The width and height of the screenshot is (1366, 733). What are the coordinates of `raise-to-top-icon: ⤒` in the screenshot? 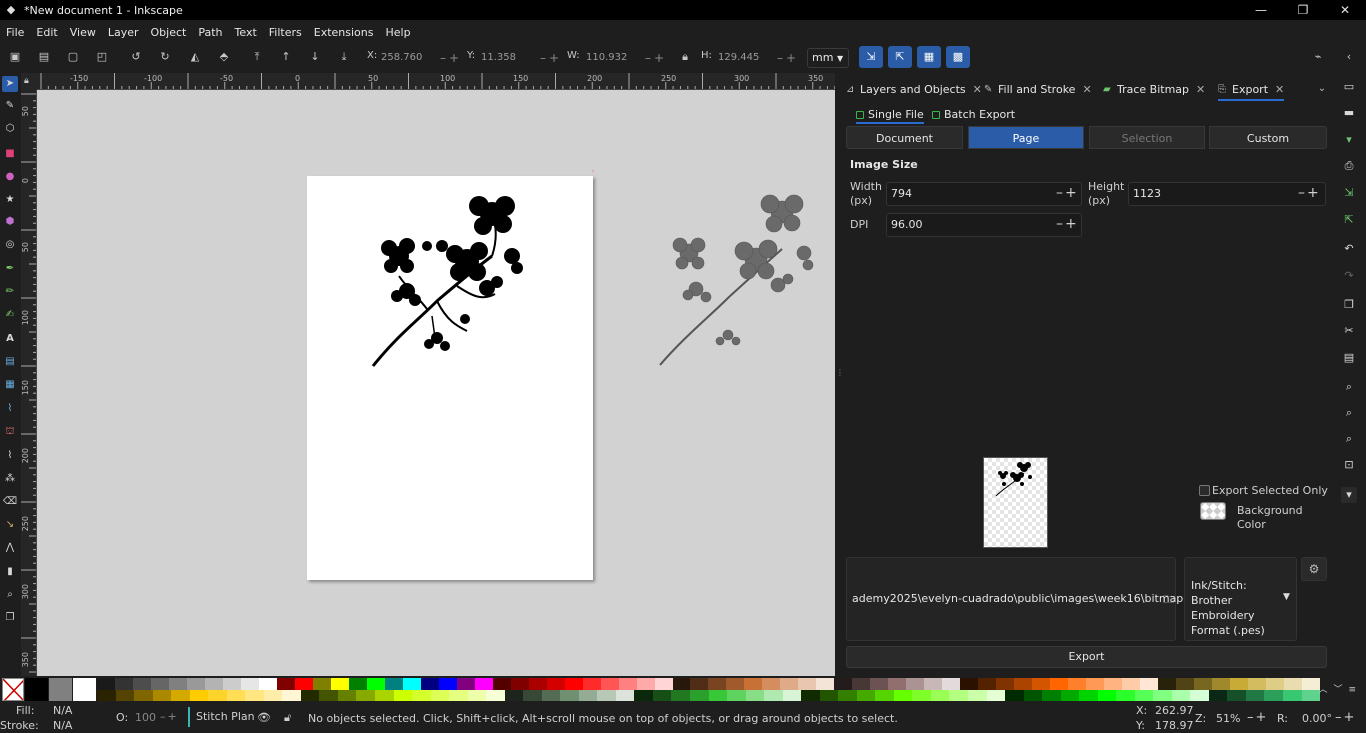 It's located at (257, 57).